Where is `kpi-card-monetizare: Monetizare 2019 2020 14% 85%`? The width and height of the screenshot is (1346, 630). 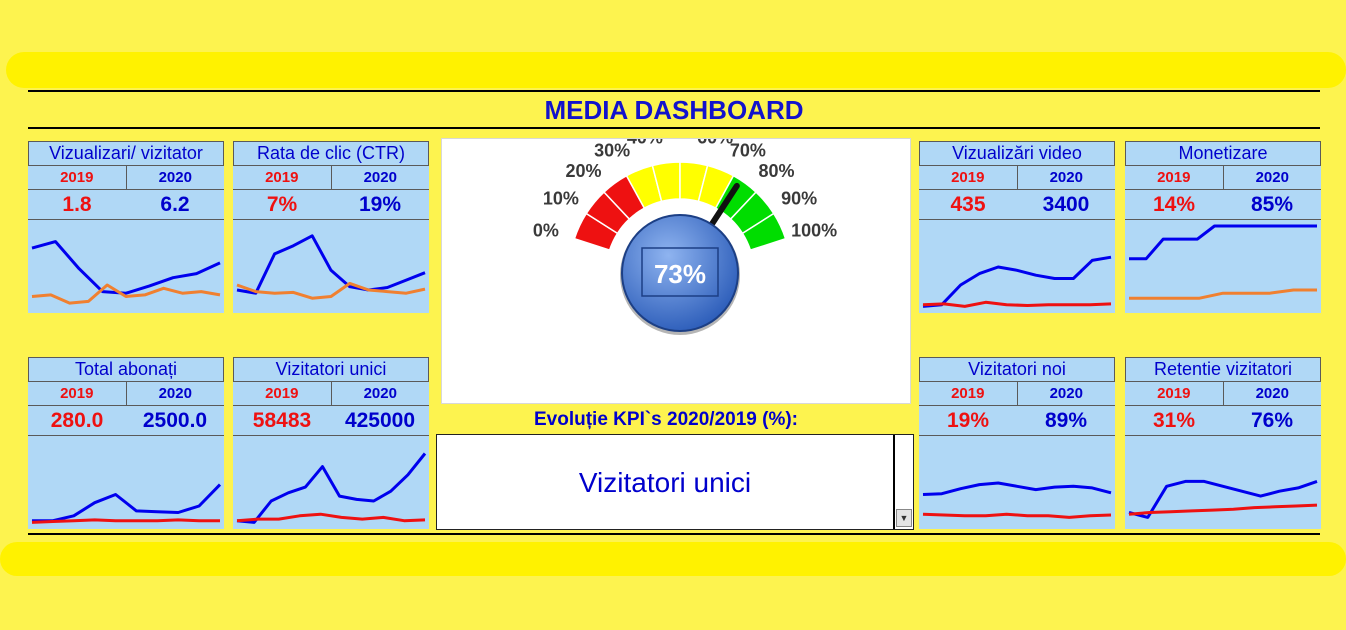
kpi-card-monetizare: Monetizare 2019 2020 14% 85% is located at coordinates (1223, 227).